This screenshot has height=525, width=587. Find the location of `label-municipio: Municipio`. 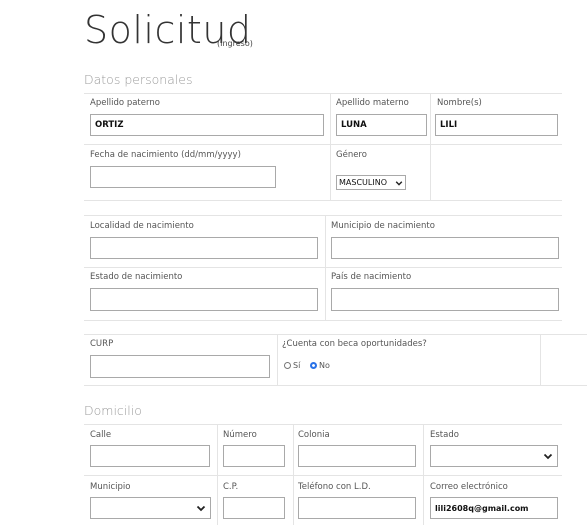

label-municipio: Municipio is located at coordinates (110, 487).